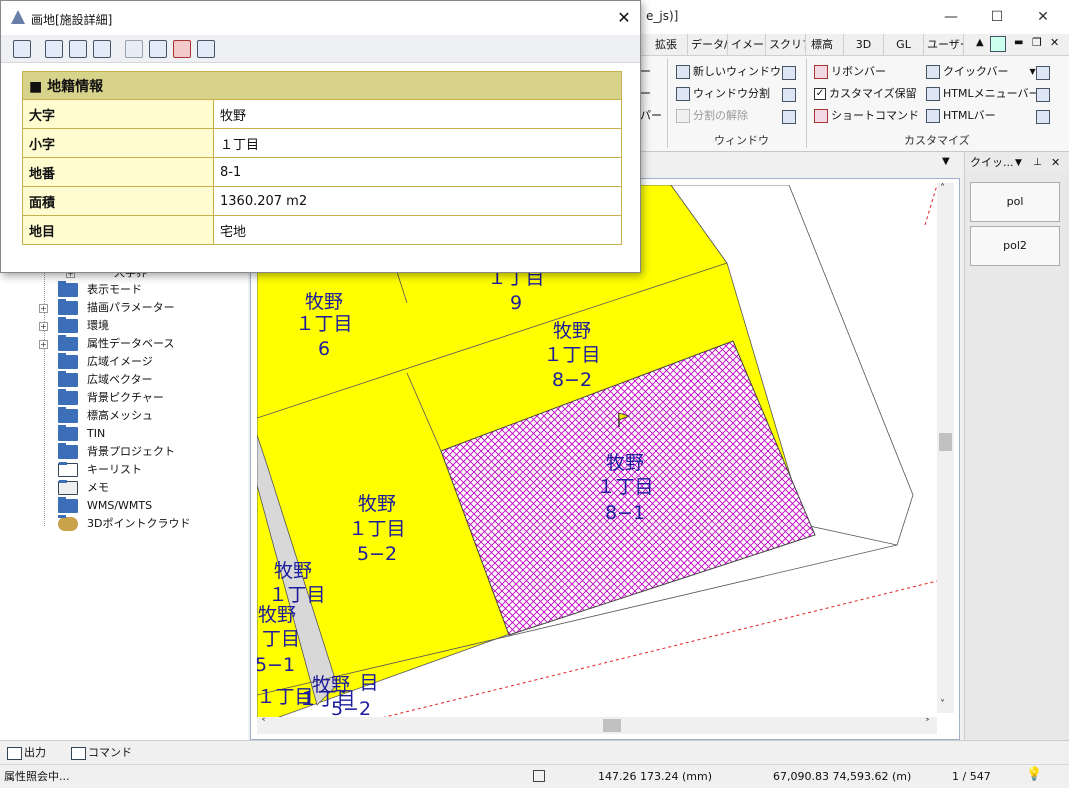 The image size is (1069, 788). I want to click on tree-item-keylist: キーリスト, so click(120, 470).